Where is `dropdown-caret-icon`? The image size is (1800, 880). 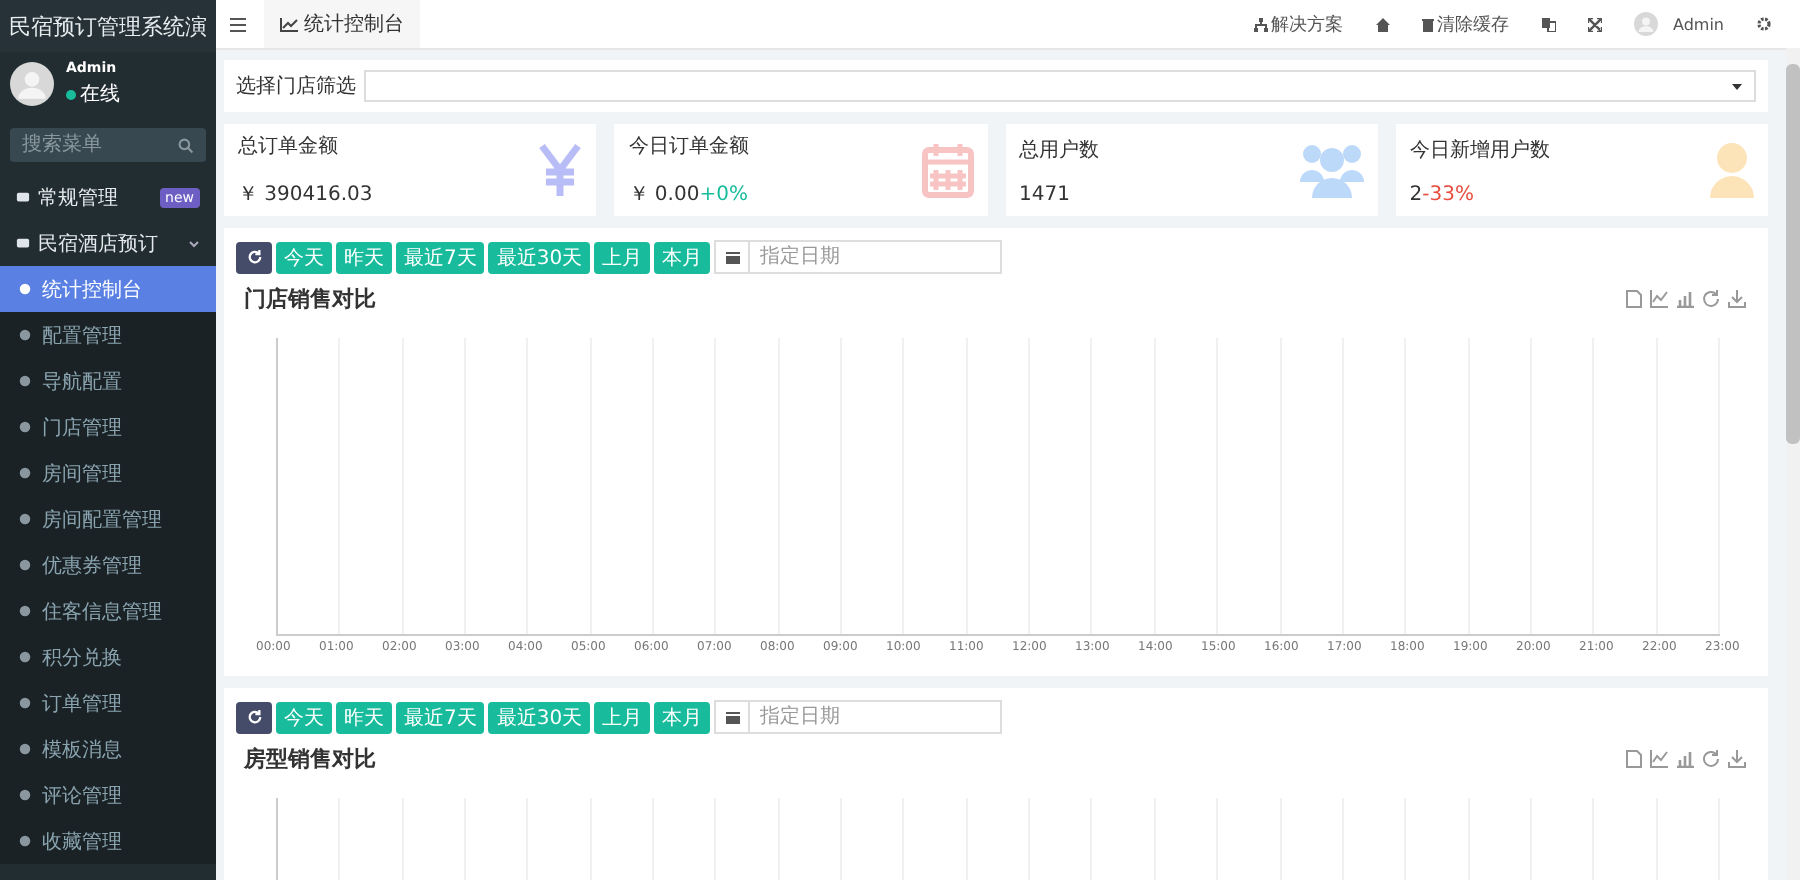
dropdown-caret-icon is located at coordinates (1737, 86).